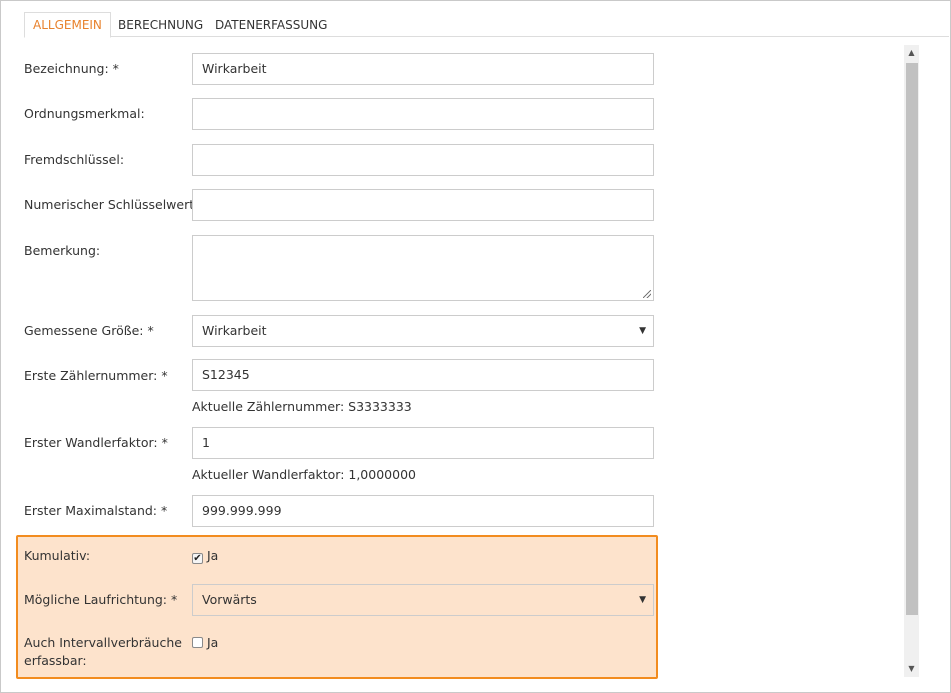  I want to click on numerischer-schluesselwert-label: Numerischer Schlüsselwert:, so click(111, 204).